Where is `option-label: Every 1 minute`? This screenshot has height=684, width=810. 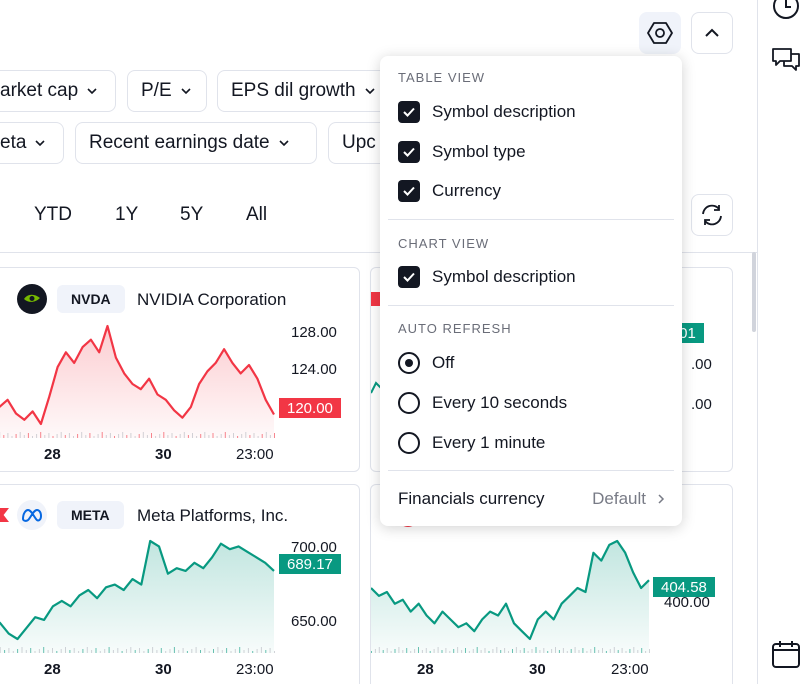
option-label: Every 1 minute is located at coordinates (489, 442).